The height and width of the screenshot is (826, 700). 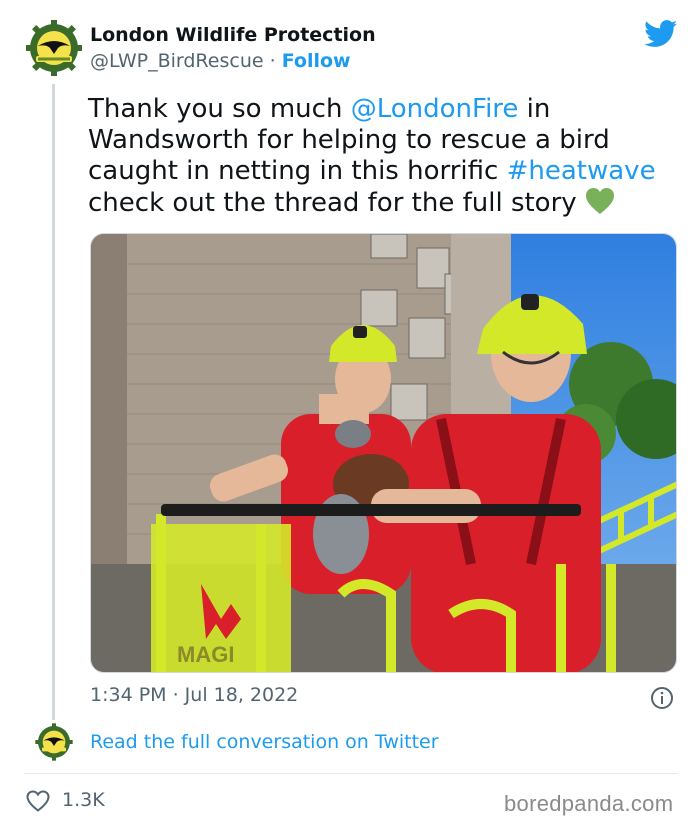 What do you see at coordinates (38, 801) in the screenshot?
I see `heart-outline-icon` at bounding box center [38, 801].